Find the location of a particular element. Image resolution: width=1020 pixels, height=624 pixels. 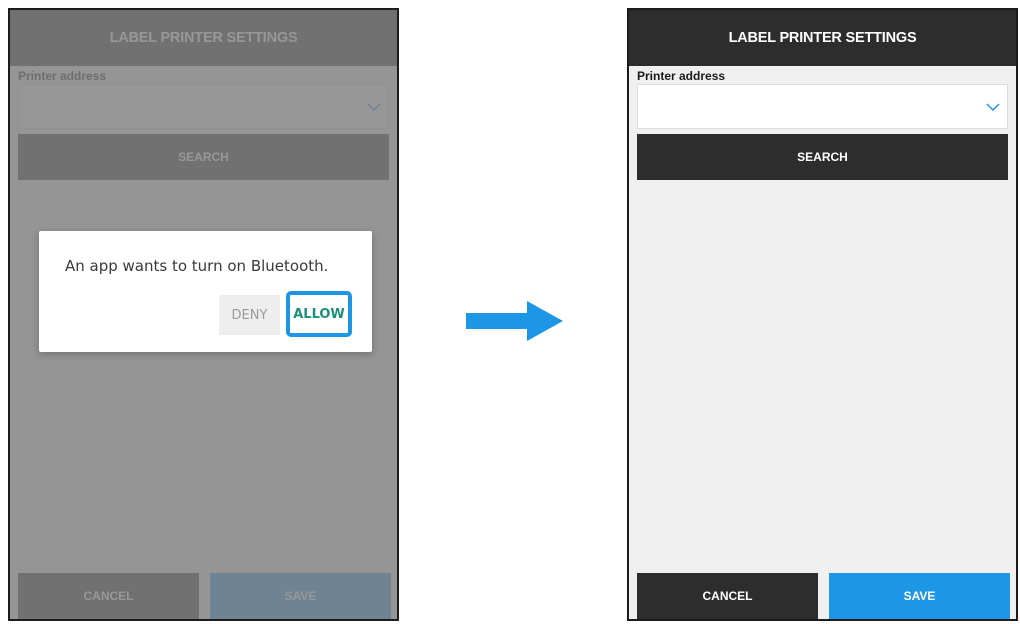

search-button: SEARCH is located at coordinates (822, 157).